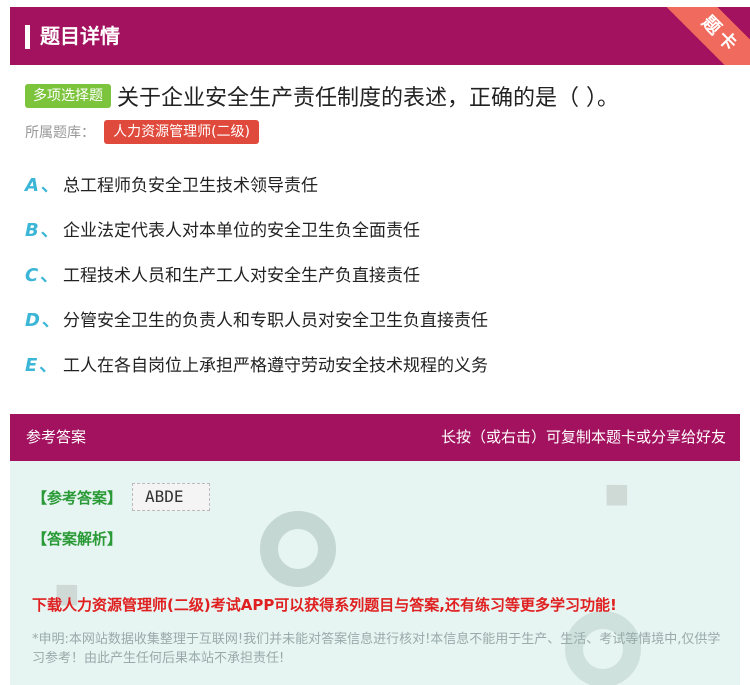  What do you see at coordinates (182, 132) in the screenshot?
I see `question-bank-tag: 人力资源管理师(二级)` at bounding box center [182, 132].